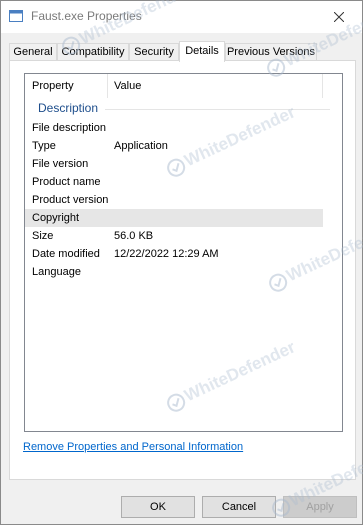 This screenshot has width=363, height=525. I want to click on property-name: File description, so click(69, 128).